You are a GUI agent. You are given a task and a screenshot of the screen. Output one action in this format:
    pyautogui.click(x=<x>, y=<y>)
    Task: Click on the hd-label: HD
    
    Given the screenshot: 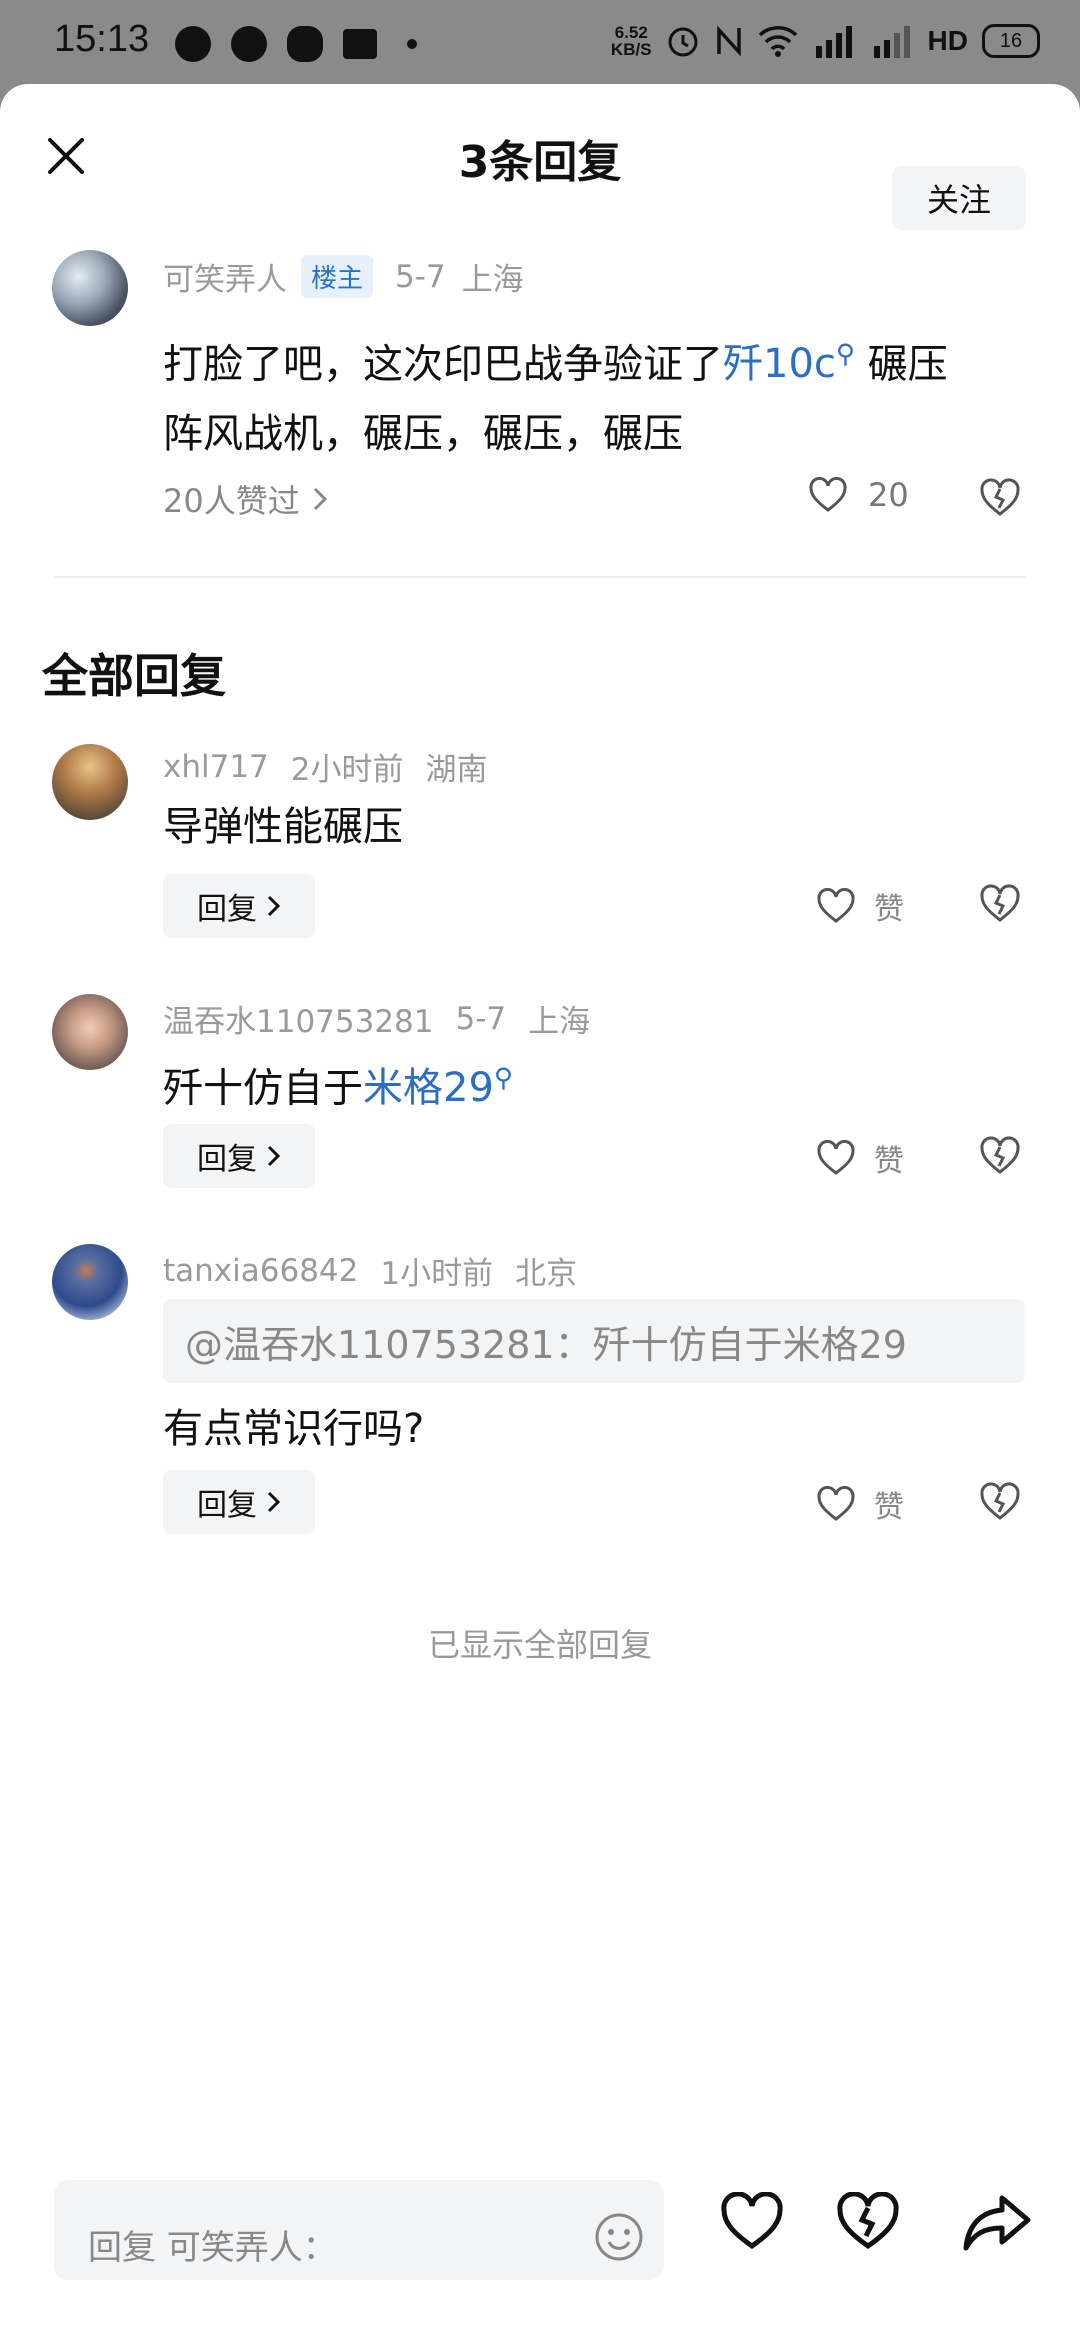 What is the action you would take?
    pyautogui.click(x=947, y=40)
    